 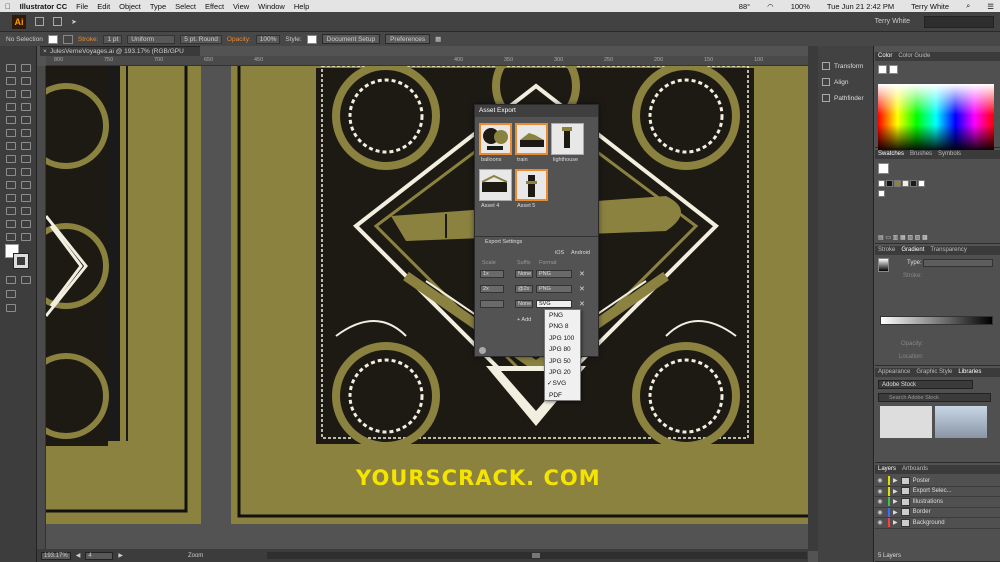 I want to click on eyedropper-tool-icon, so click(x=11, y=198).